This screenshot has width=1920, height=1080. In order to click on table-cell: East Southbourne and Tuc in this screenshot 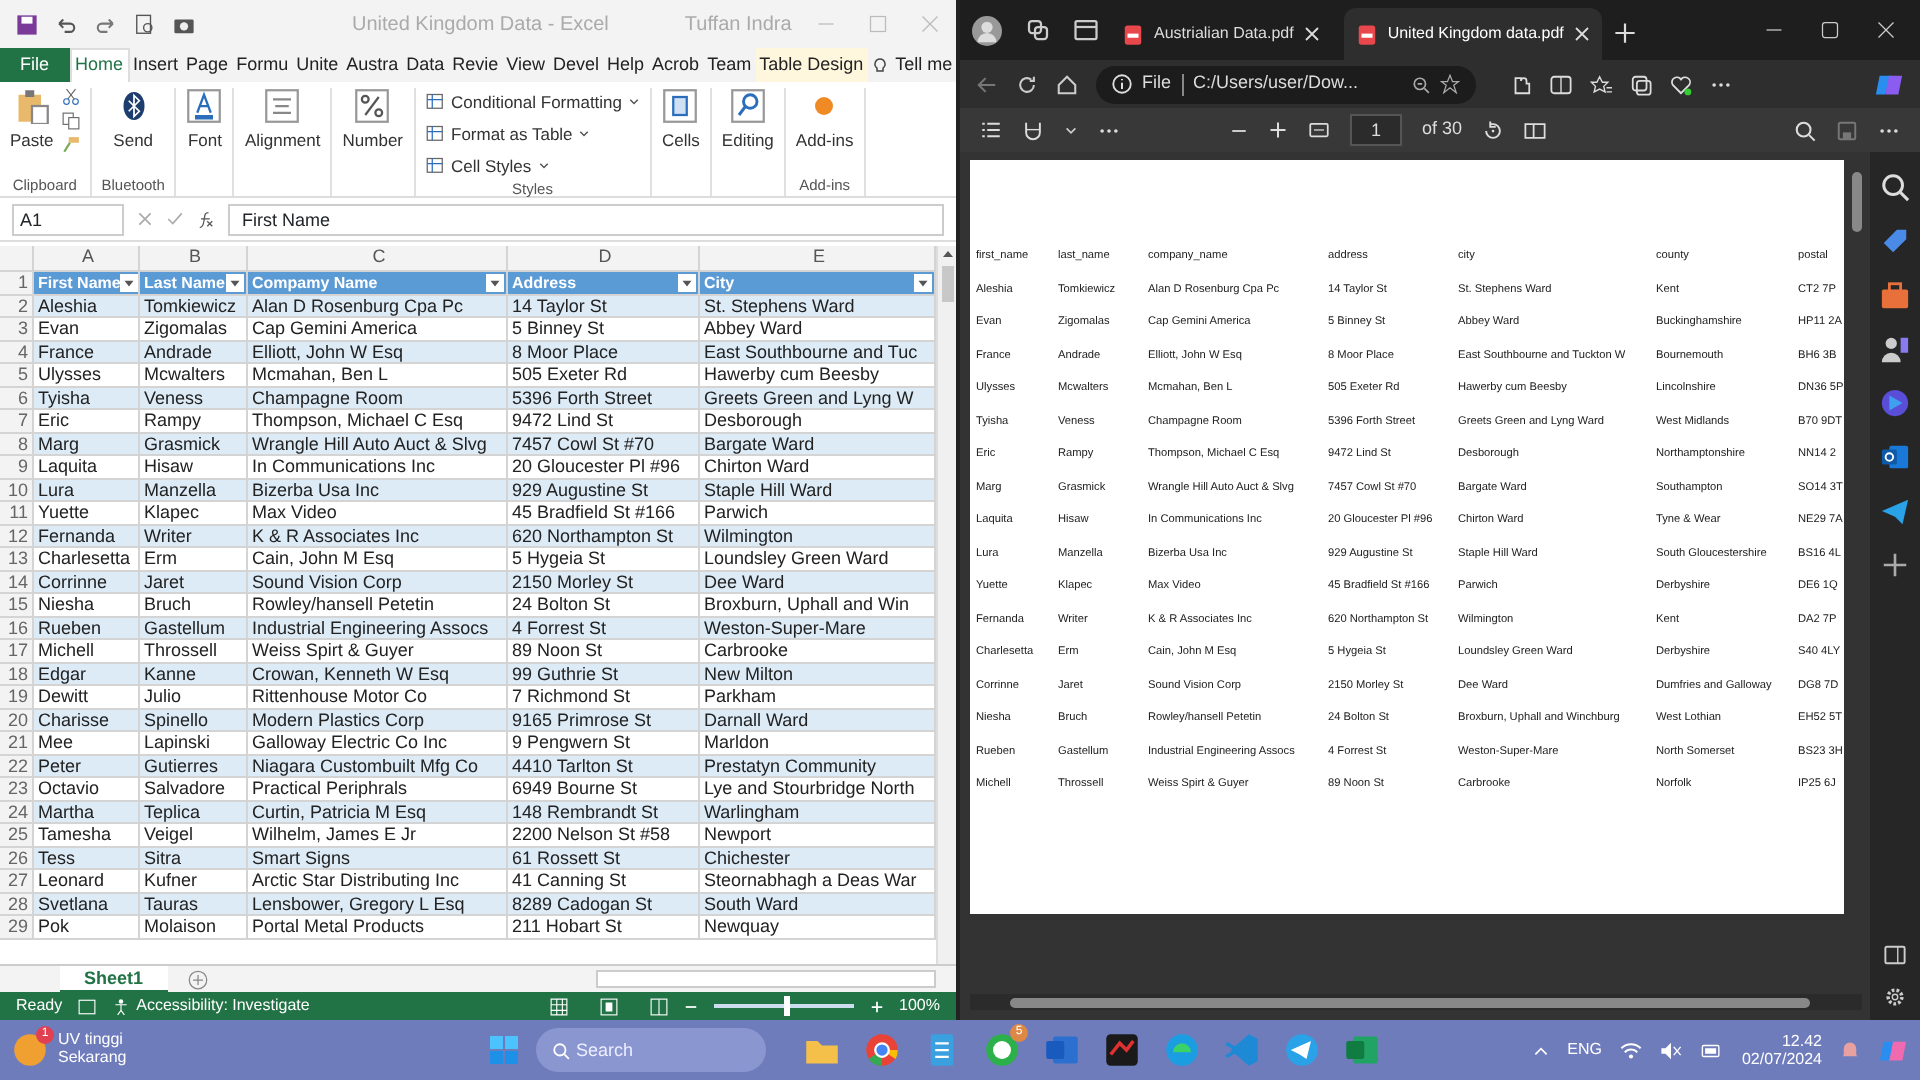, I will do `click(818, 352)`.